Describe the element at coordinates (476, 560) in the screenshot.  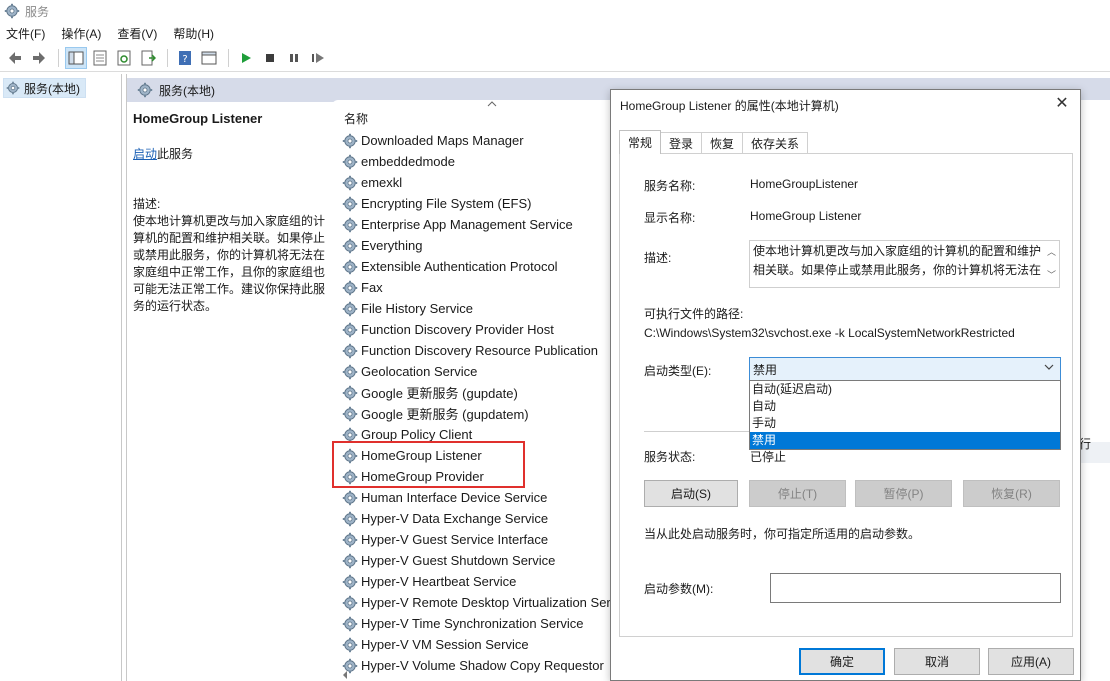
I see `service-row: Hyper-V Guest Shutdown Service` at that location.